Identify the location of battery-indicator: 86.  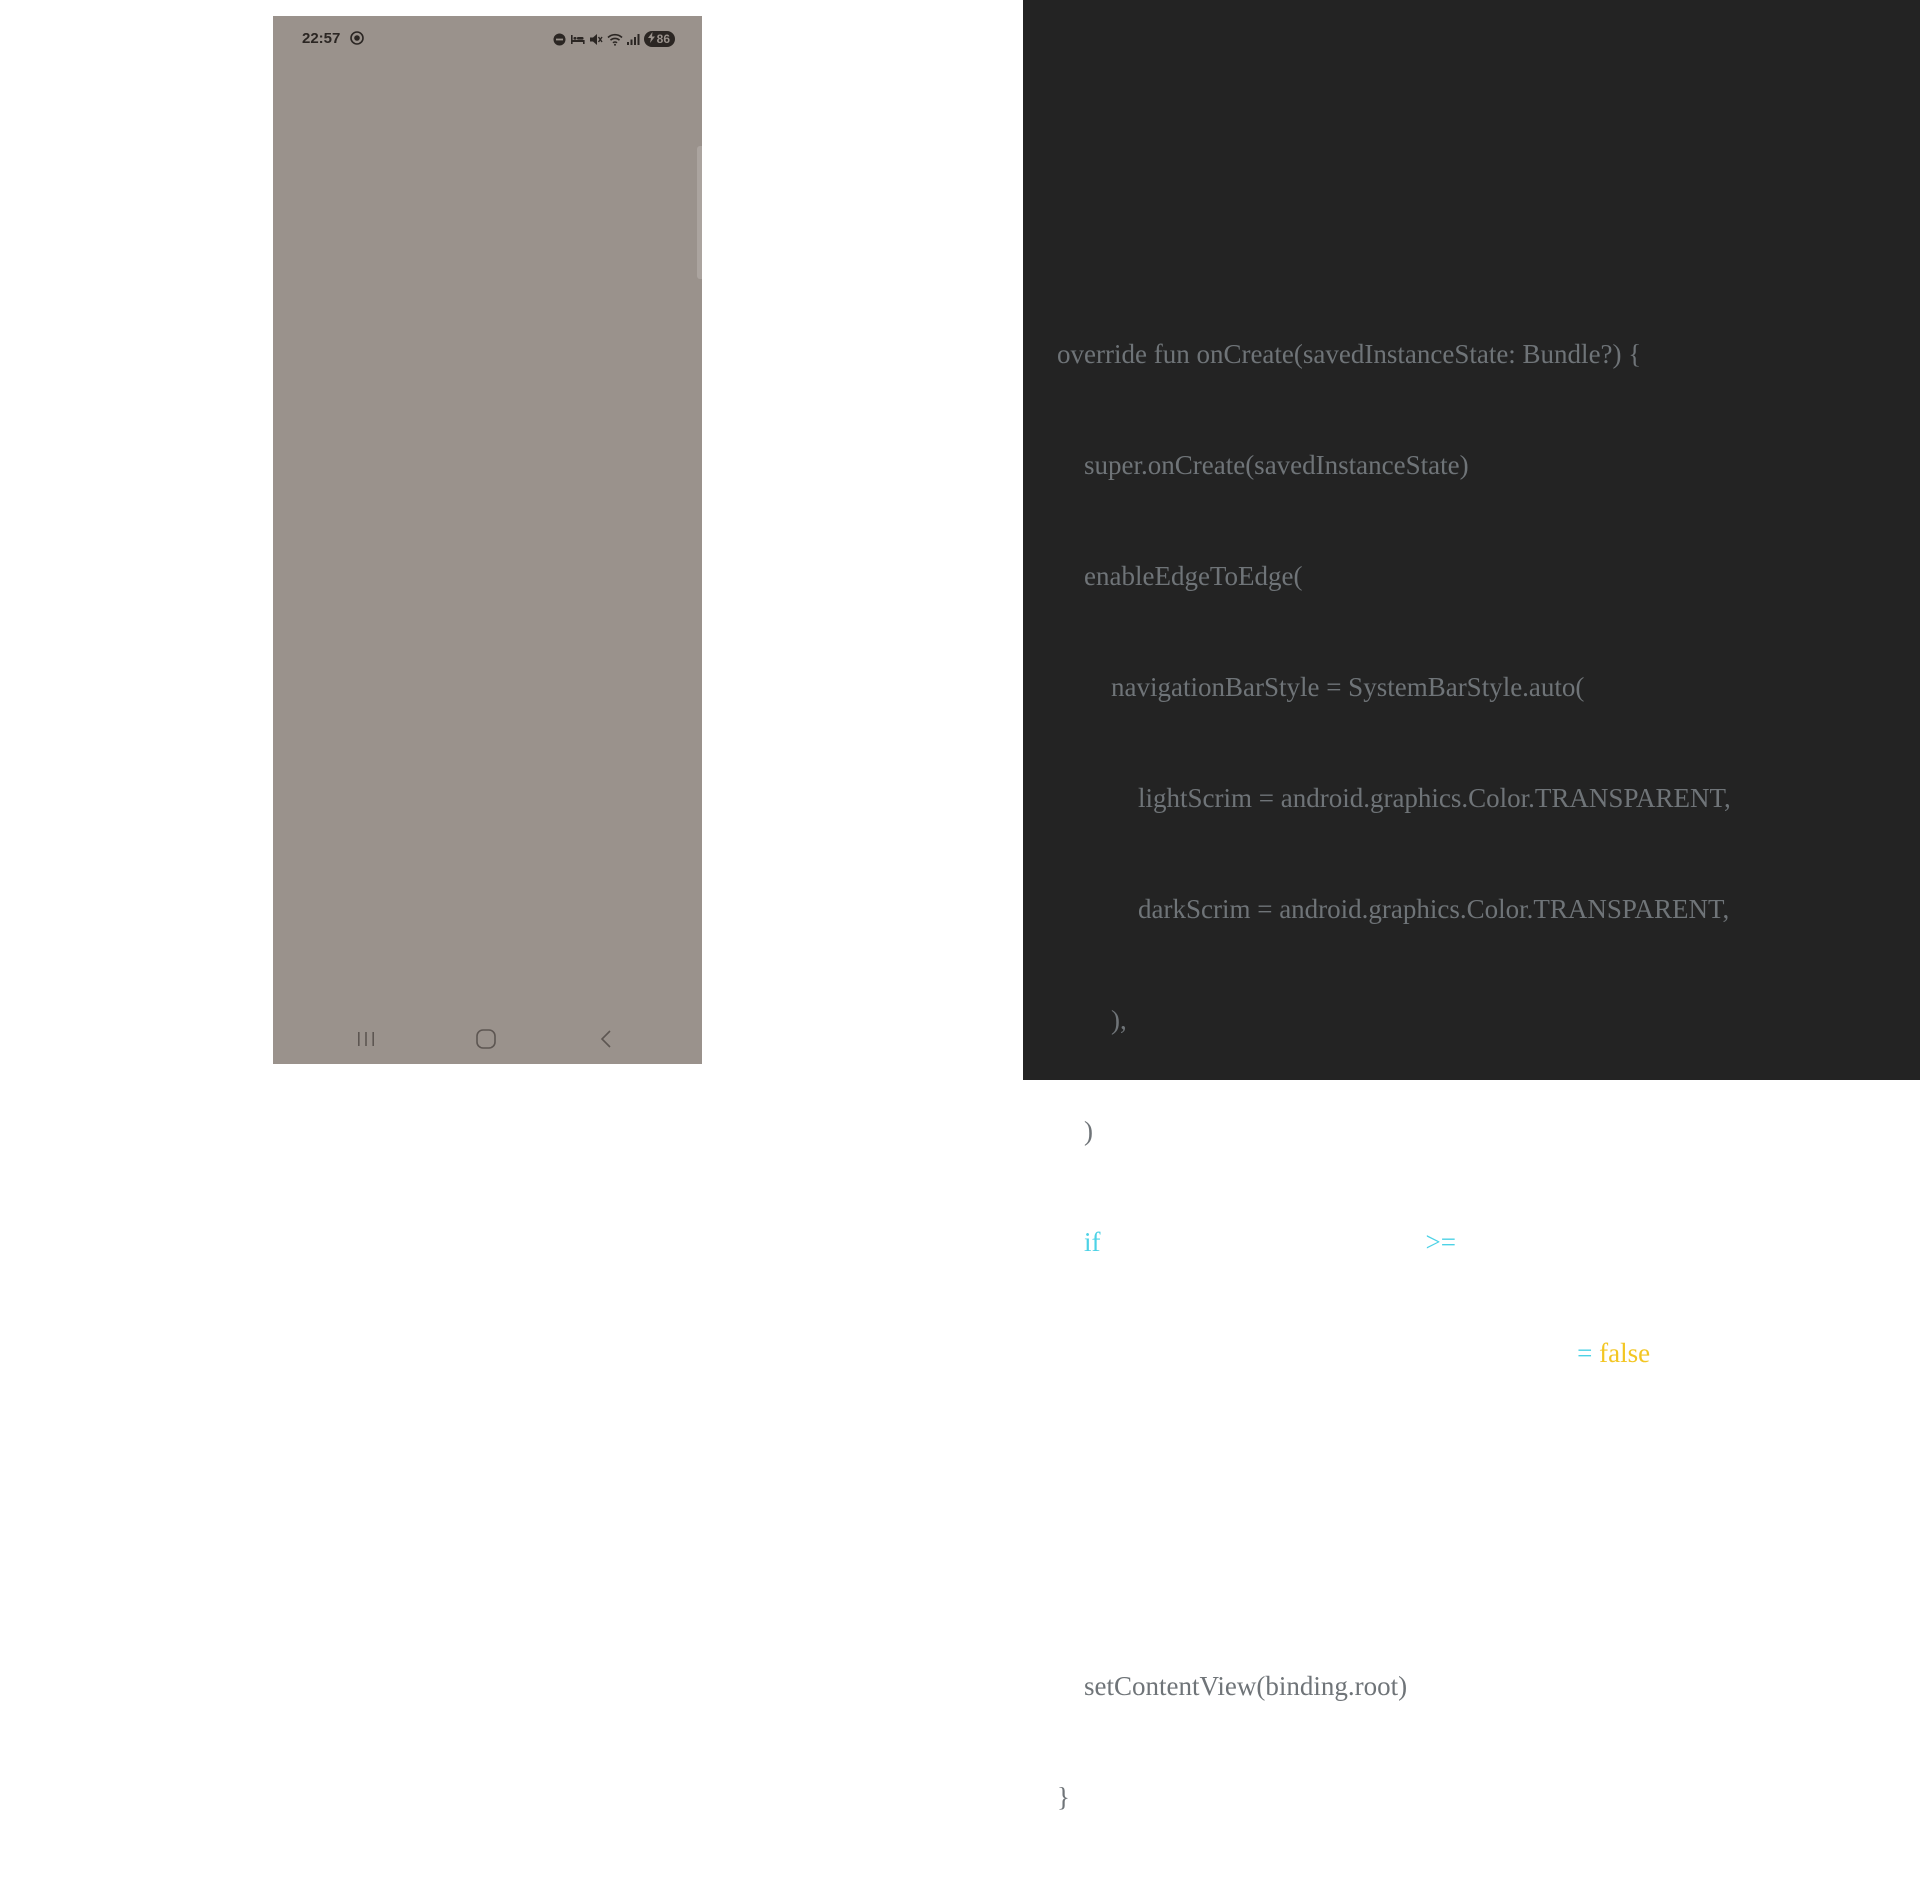
(659, 39).